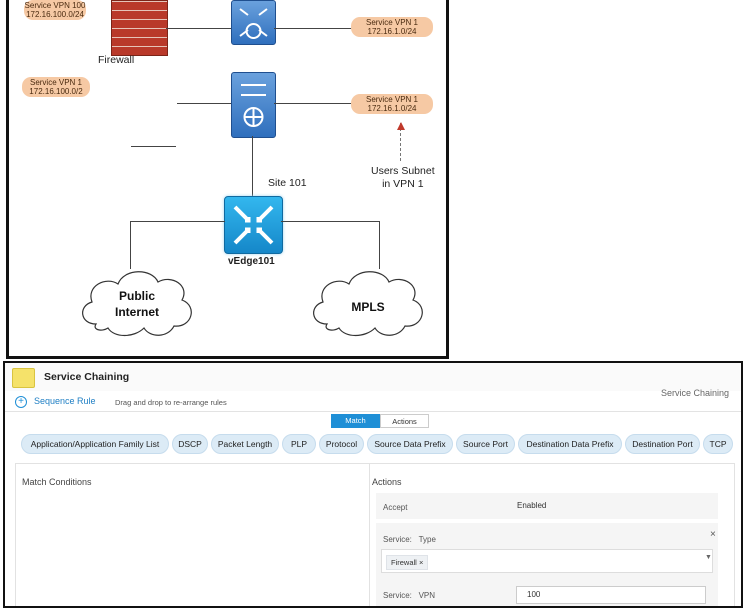 This screenshot has width=747, height=608. Describe the element at coordinates (395, 507) in the screenshot. I see `accept-label: Accept` at that location.